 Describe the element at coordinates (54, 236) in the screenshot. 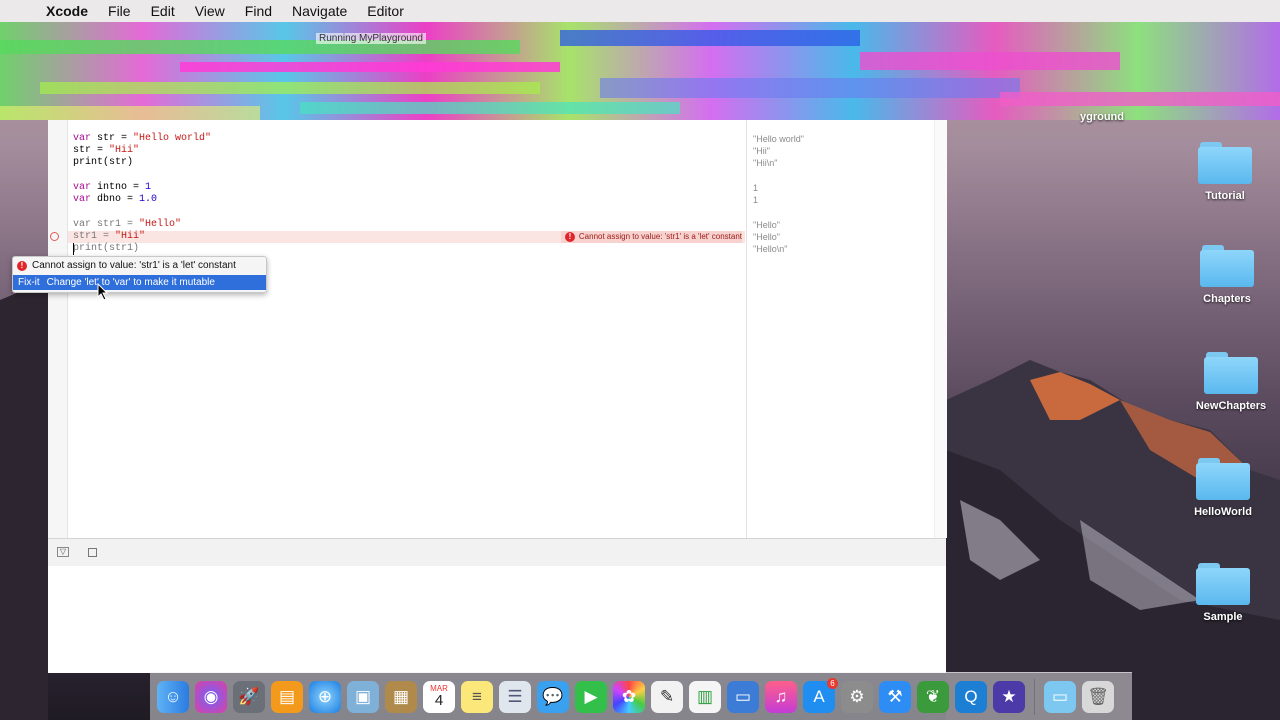

I see `error-gutter-icon` at that location.